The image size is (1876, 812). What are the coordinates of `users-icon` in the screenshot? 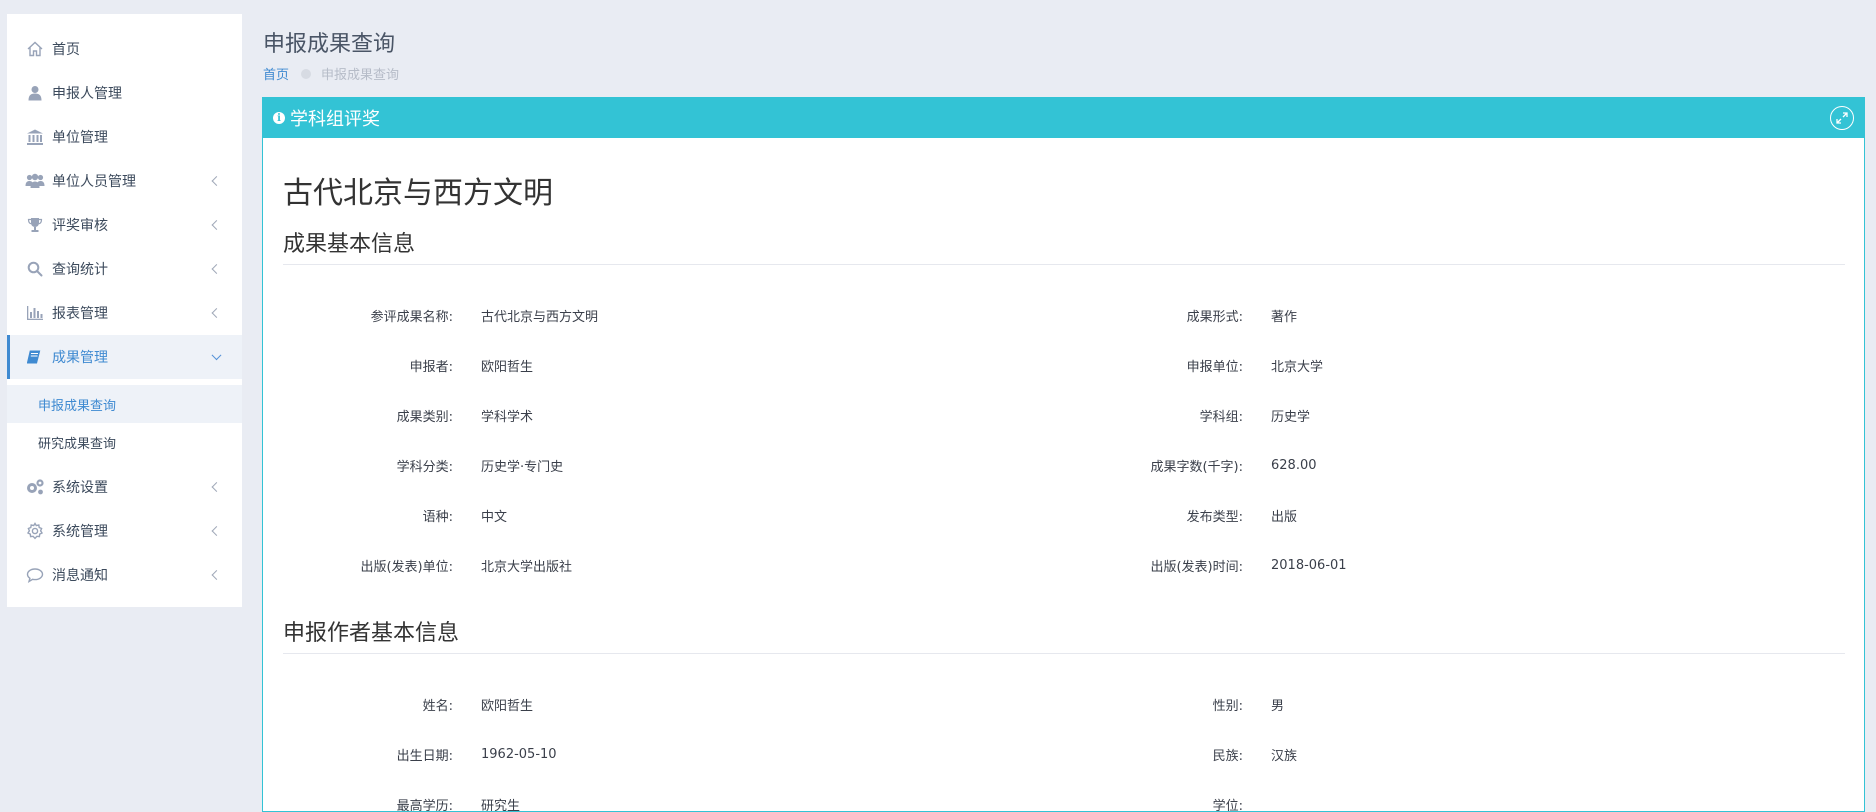 It's located at (35, 181).